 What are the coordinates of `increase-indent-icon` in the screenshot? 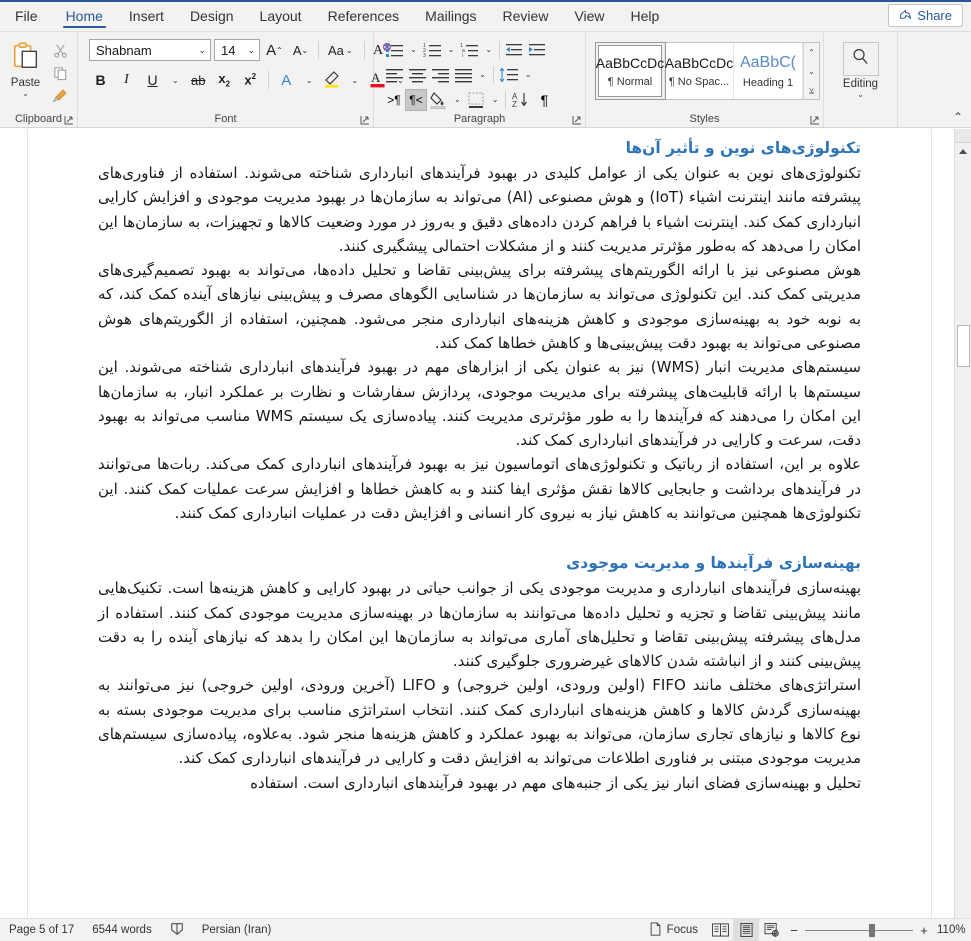 It's located at (537, 49).